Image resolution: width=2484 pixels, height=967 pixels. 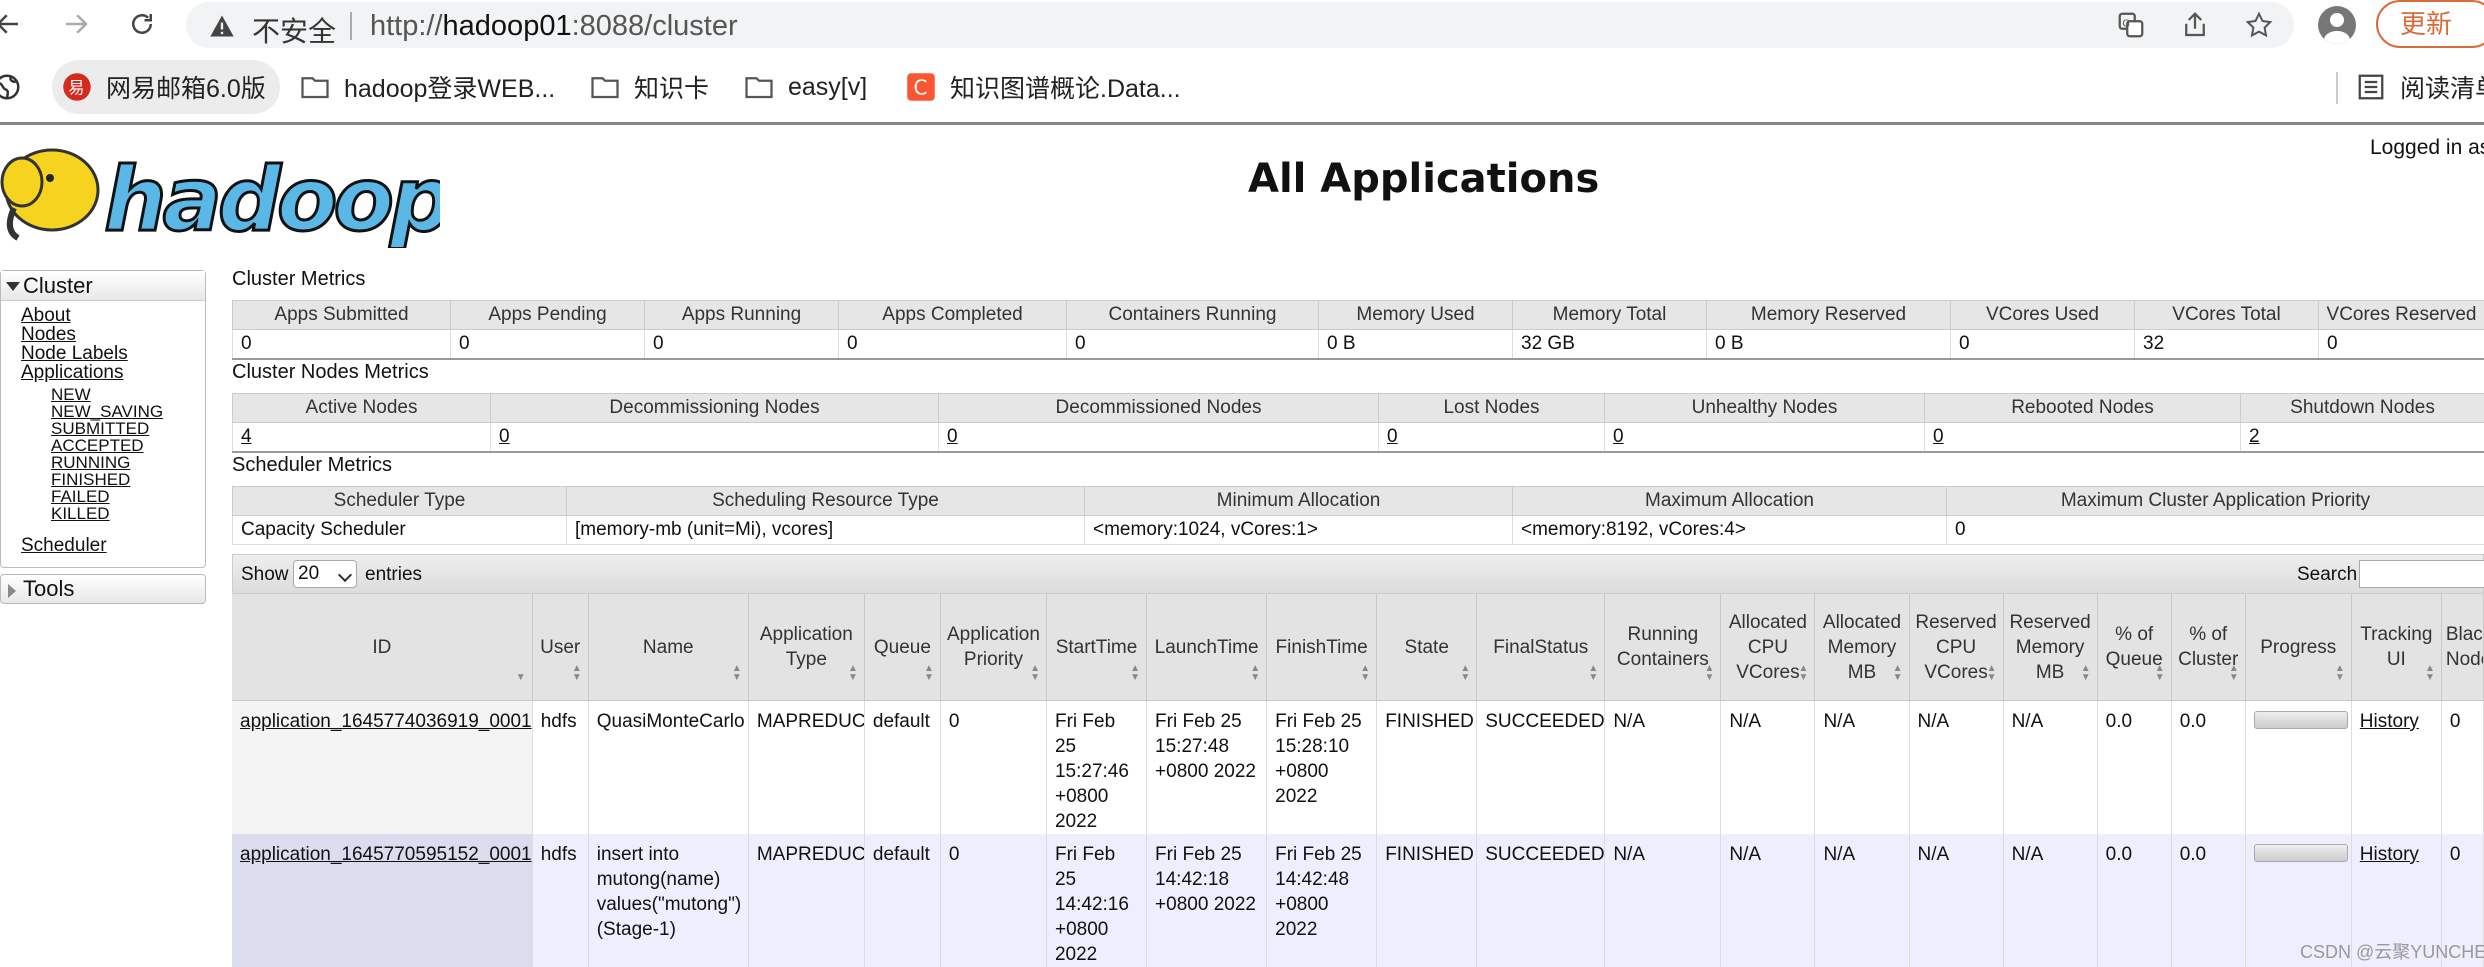 I want to click on translate-icon: G, so click(x=2131, y=25).